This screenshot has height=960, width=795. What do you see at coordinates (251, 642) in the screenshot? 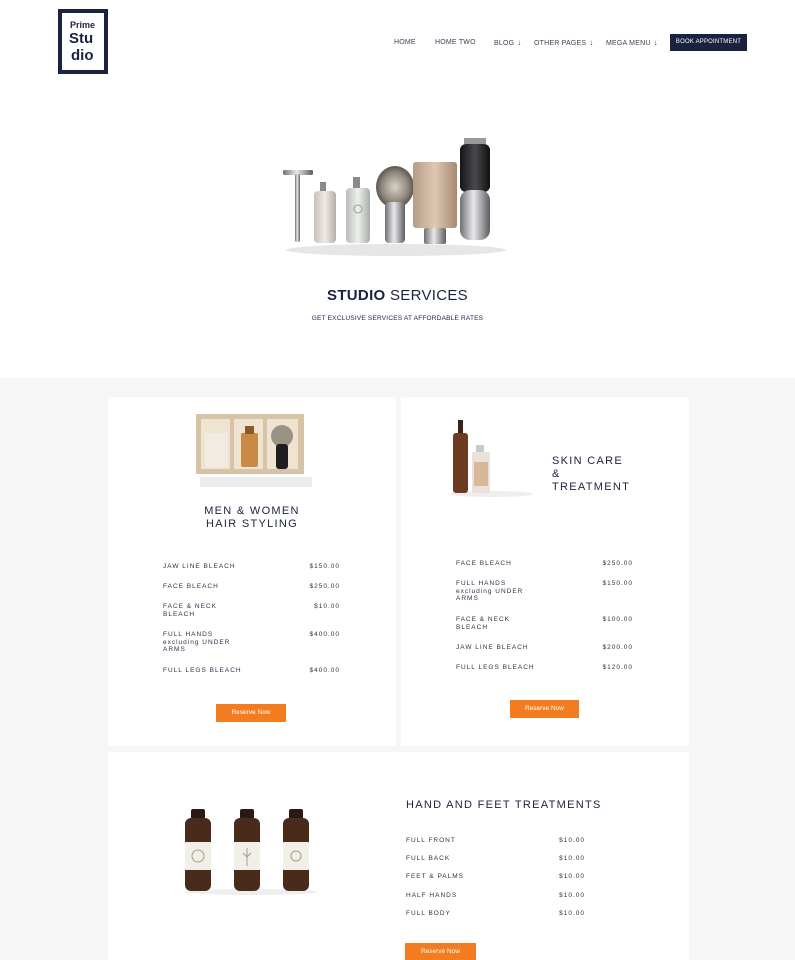
I see `price-row: FULL HANDS excluding UNDER ARMS $400.00` at bounding box center [251, 642].